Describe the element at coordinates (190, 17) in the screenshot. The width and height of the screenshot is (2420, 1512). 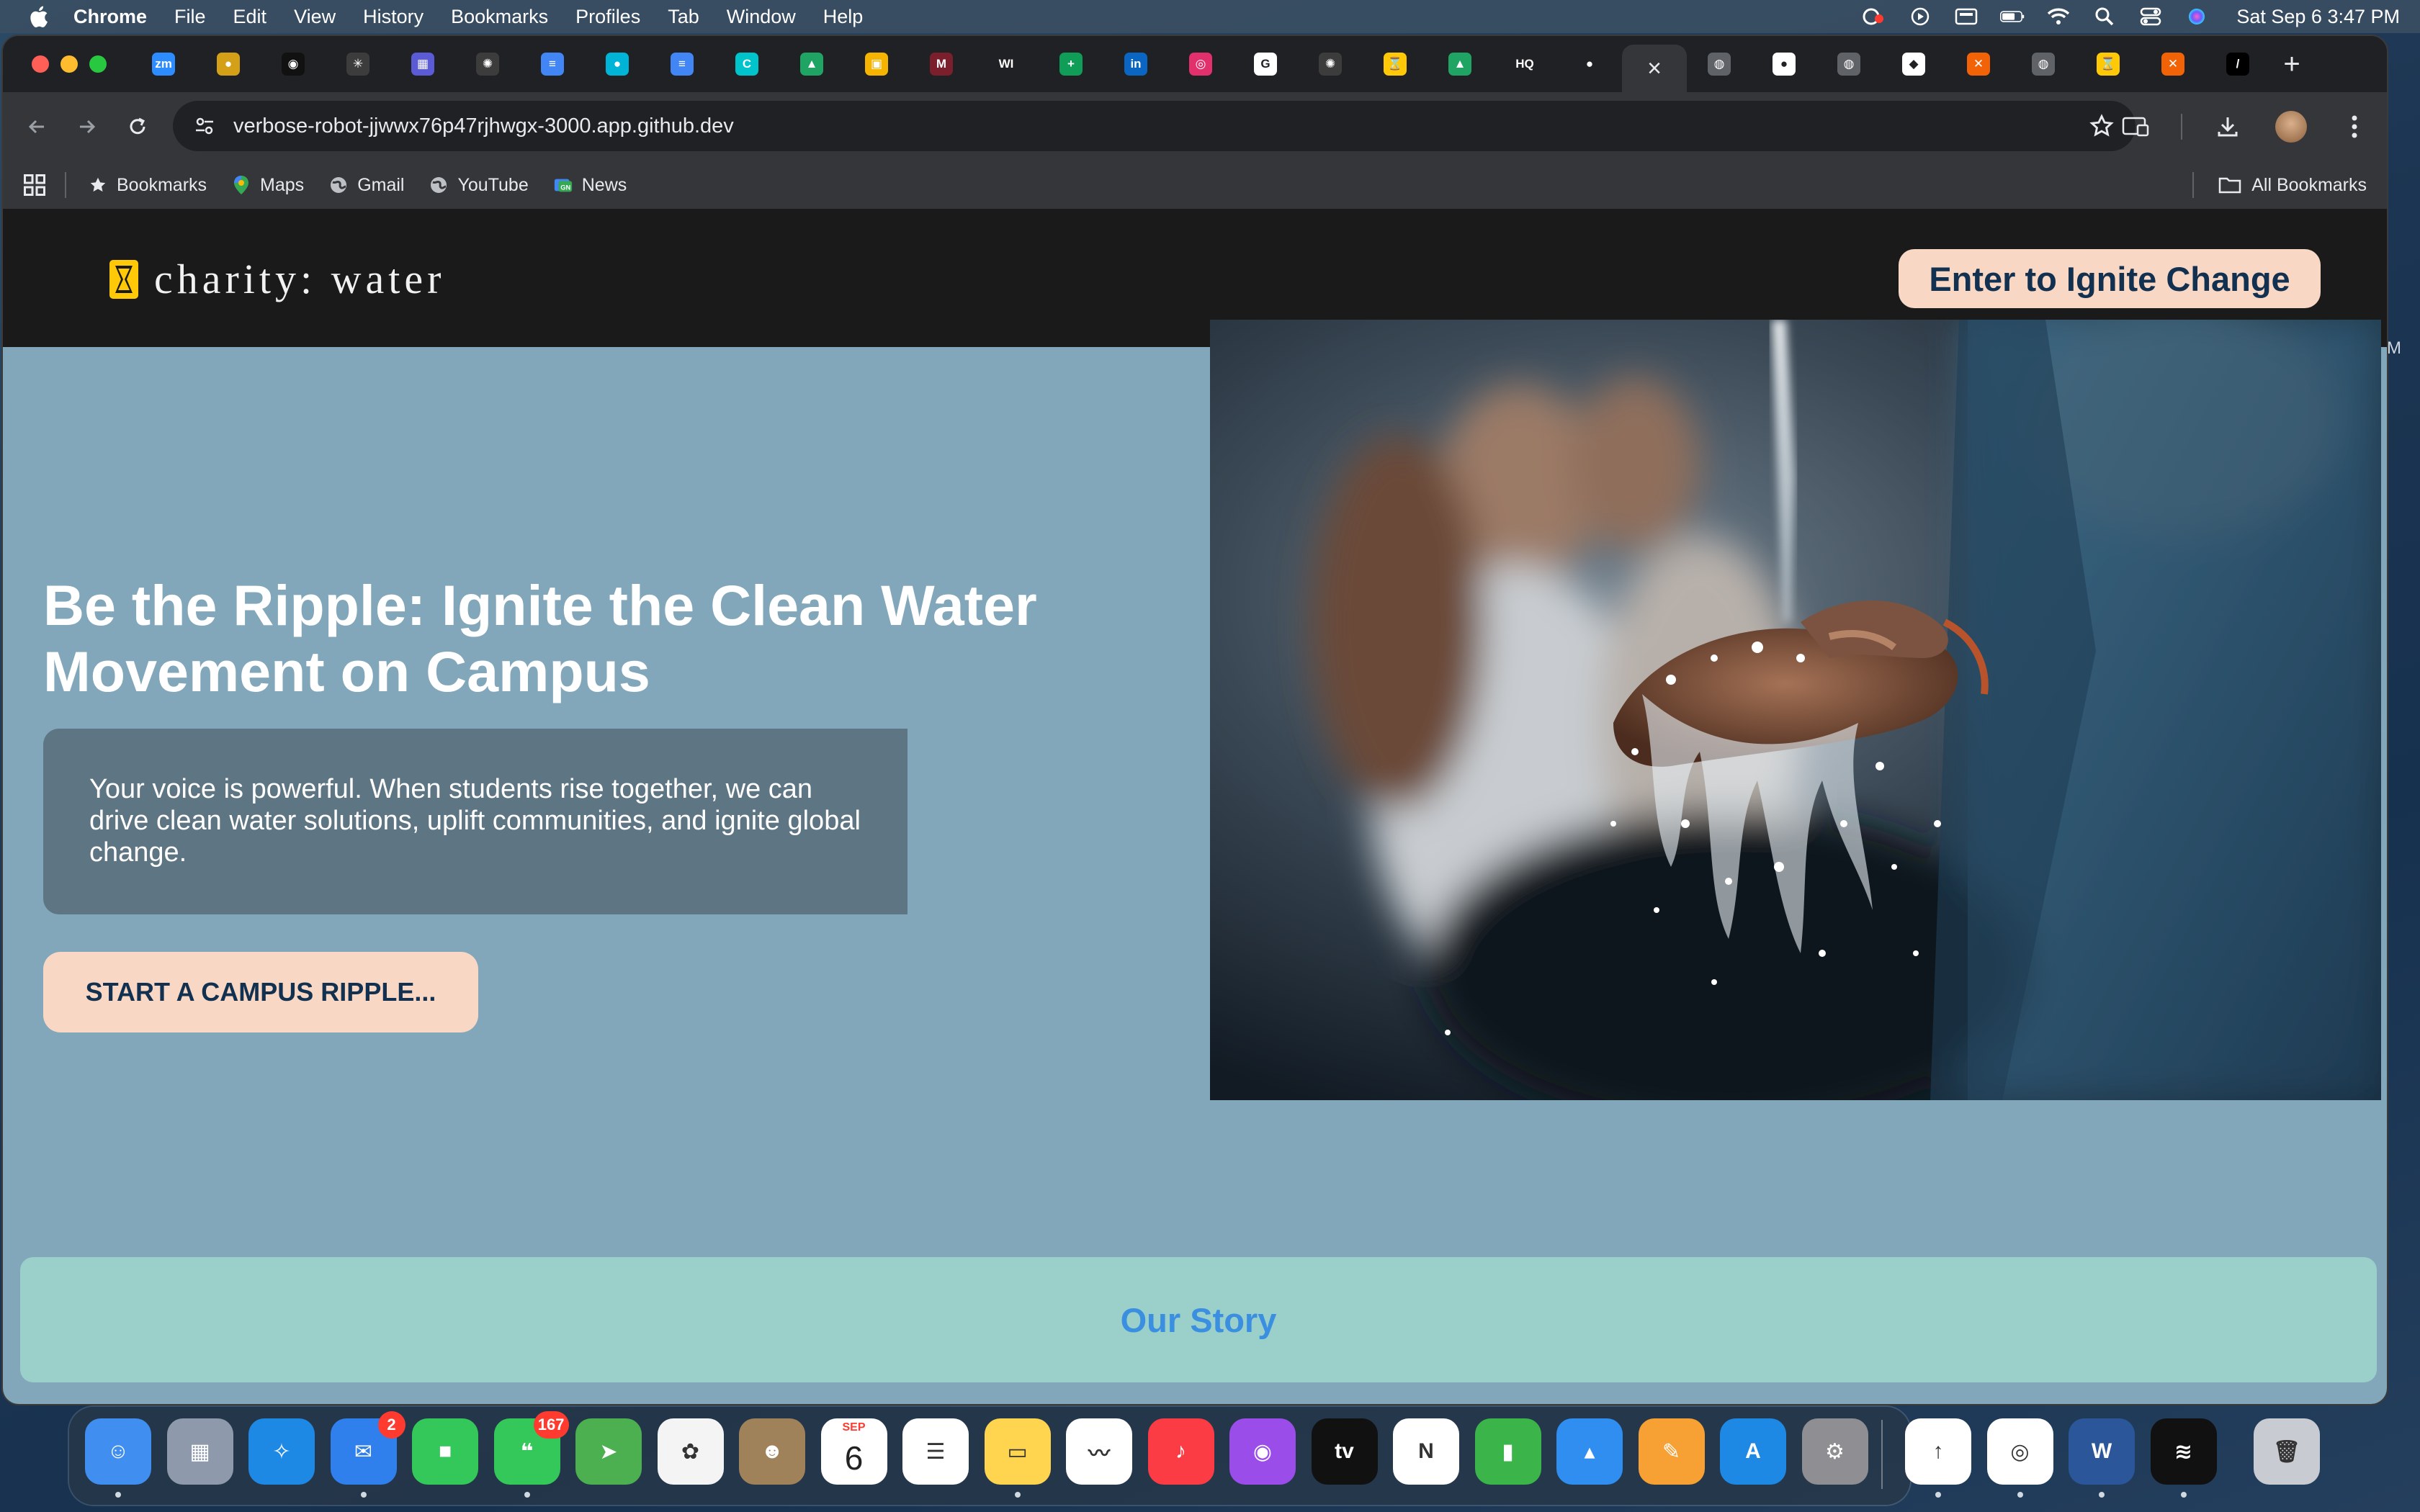
I see `menu-file: File` at that location.